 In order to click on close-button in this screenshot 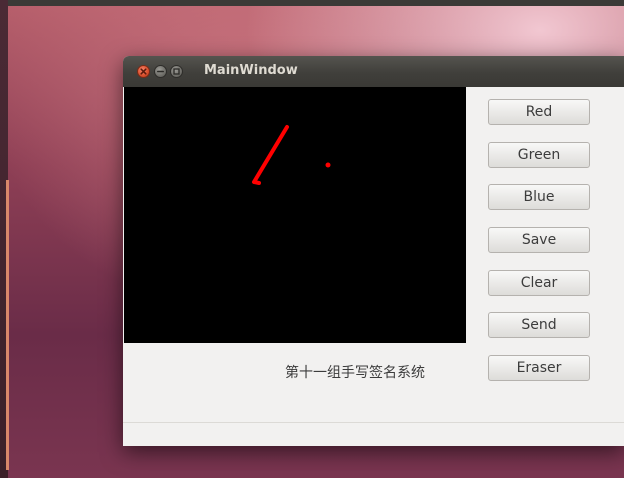, I will do `click(143, 71)`.